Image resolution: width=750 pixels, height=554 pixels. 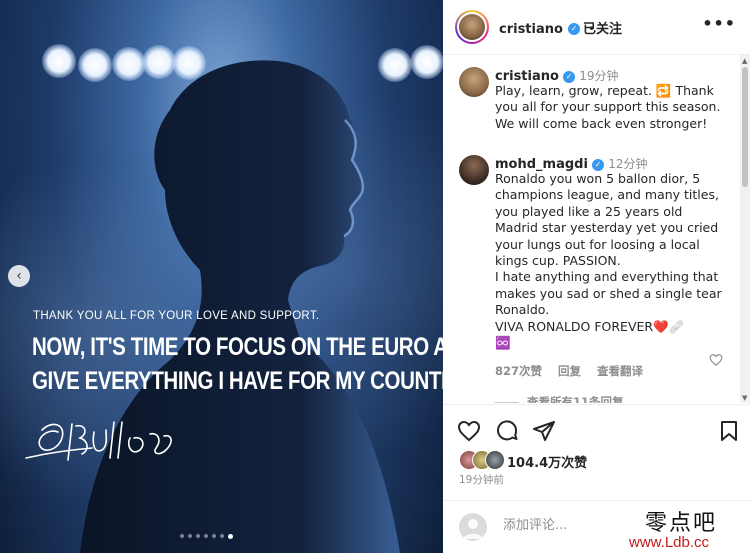 I want to click on message-line-big-2: GIVE EVERYTHING I HAVE FOR MY COUNTRY., so click(x=237, y=381).